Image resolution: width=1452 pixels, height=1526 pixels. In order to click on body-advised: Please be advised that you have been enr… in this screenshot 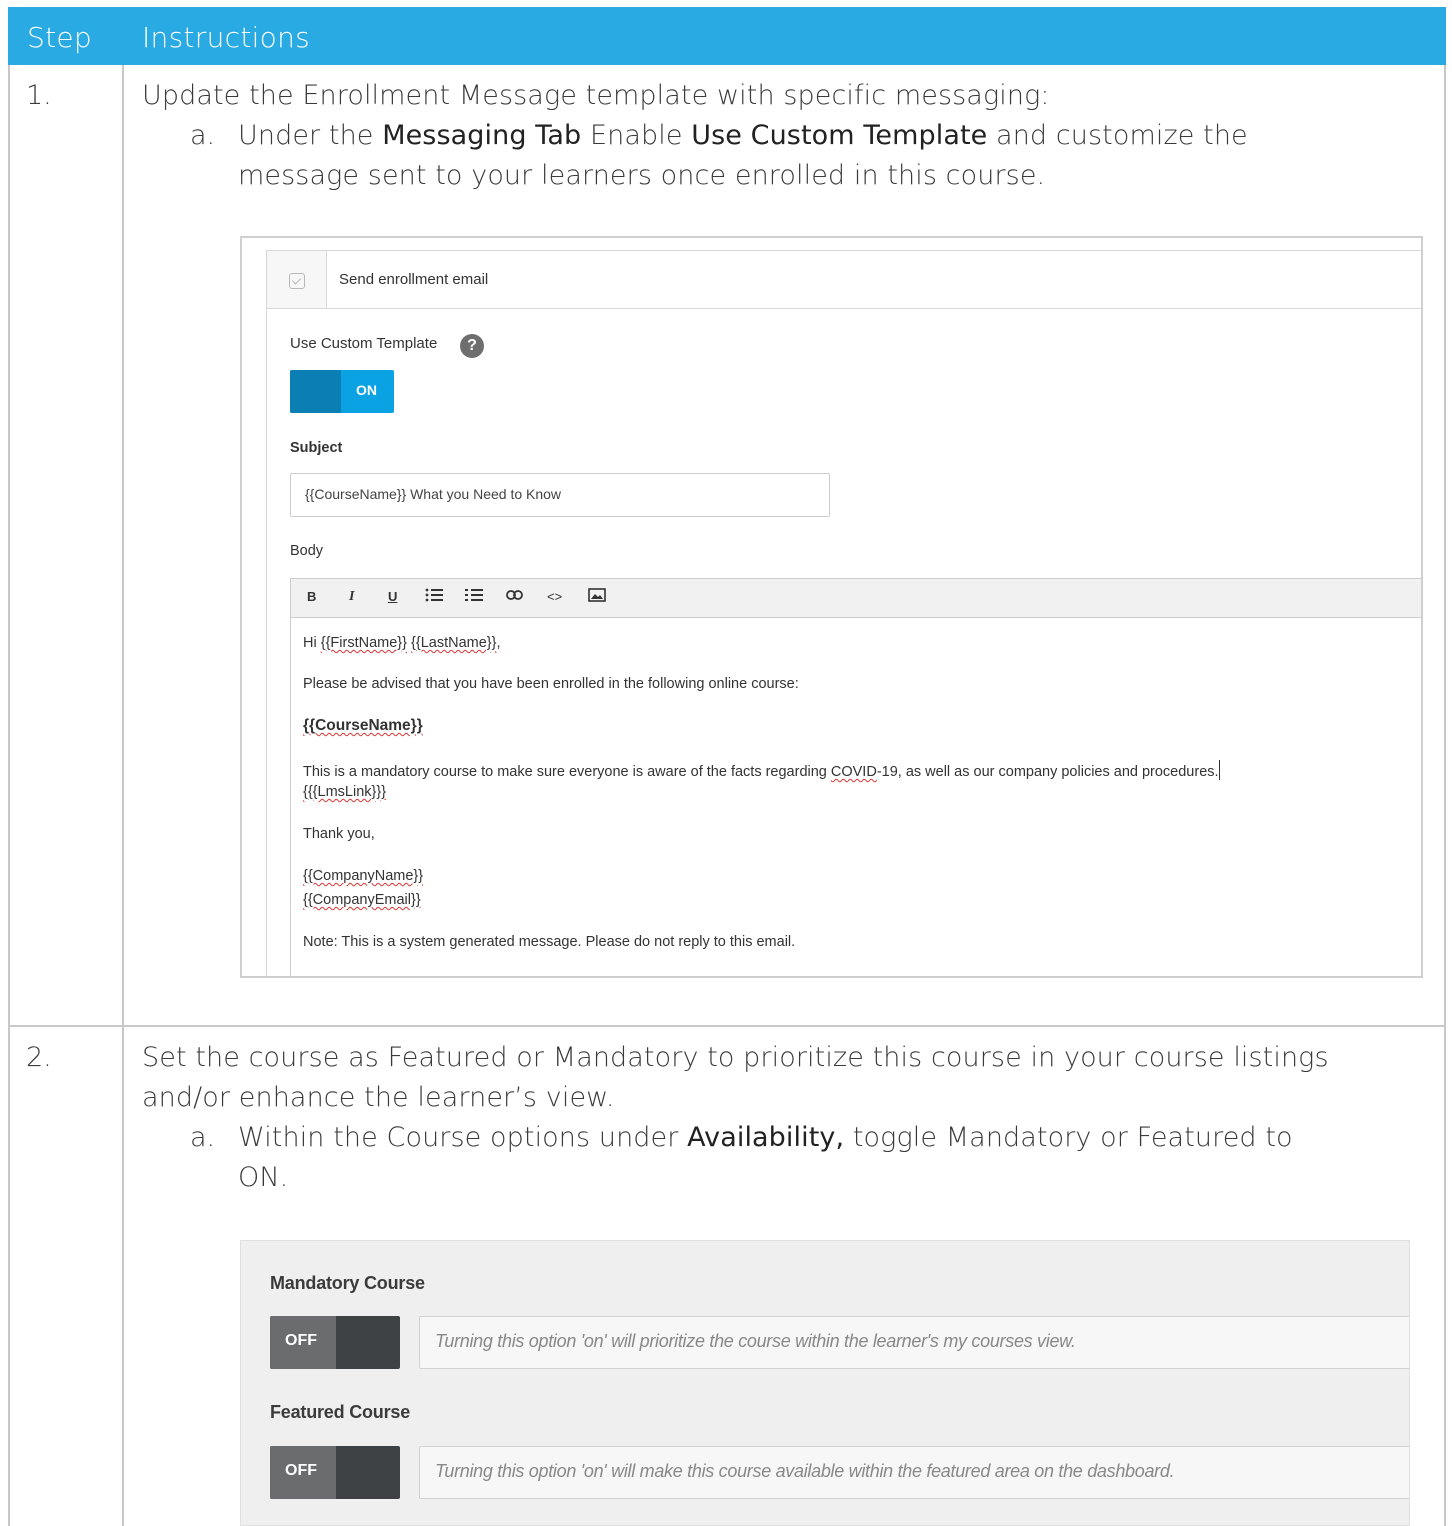, I will do `click(551, 684)`.